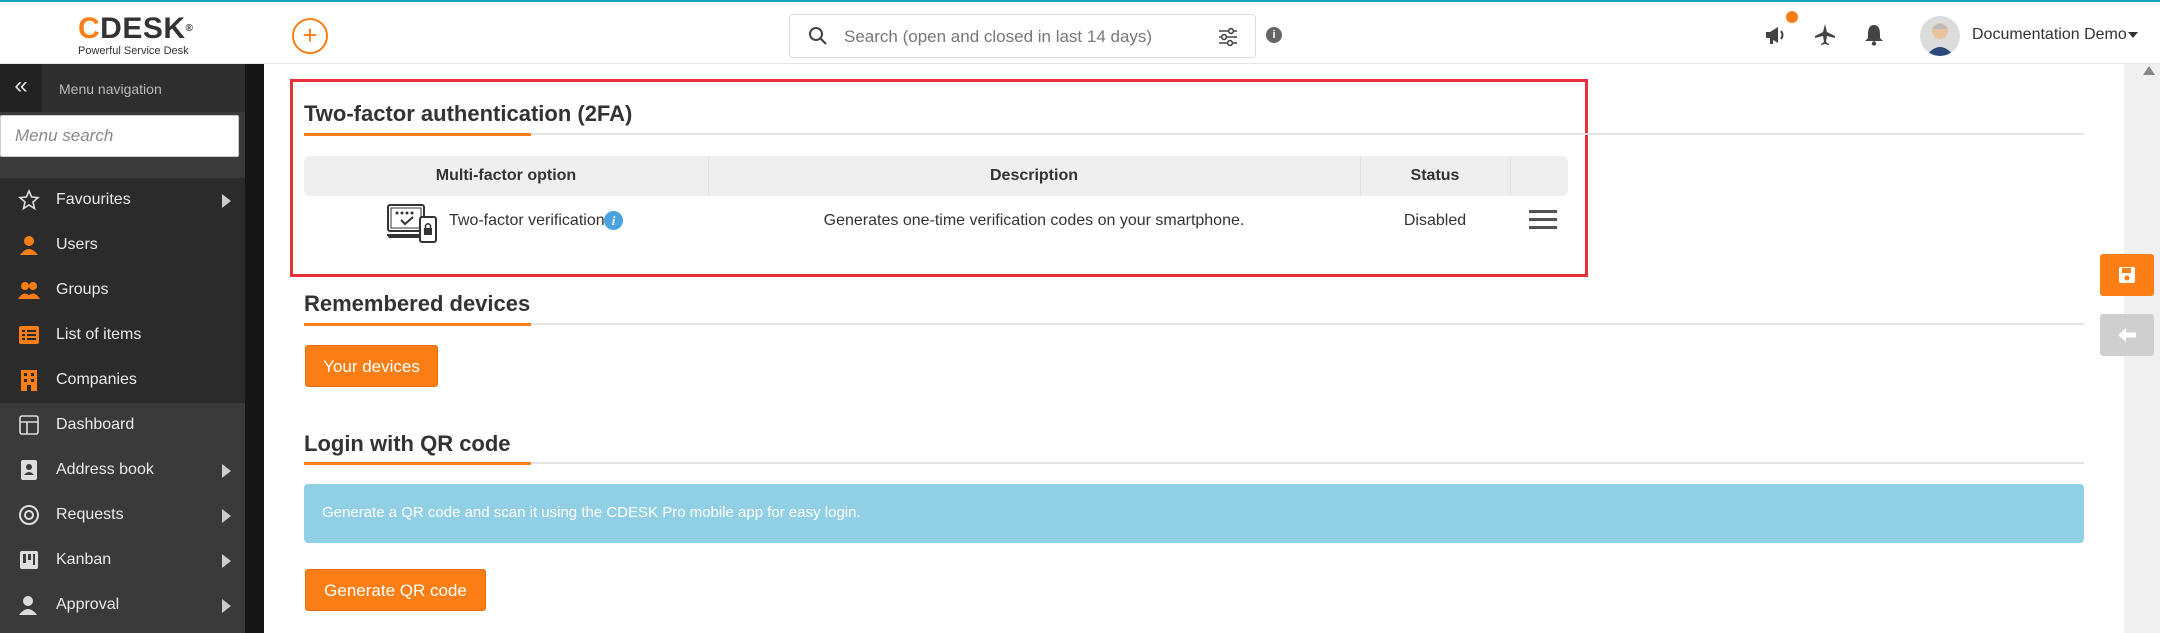 The height and width of the screenshot is (633, 2160). Describe the element at coordinates (395, 590) in the screenshot. I see `generate-qr-button: Generate QR code` at that location.